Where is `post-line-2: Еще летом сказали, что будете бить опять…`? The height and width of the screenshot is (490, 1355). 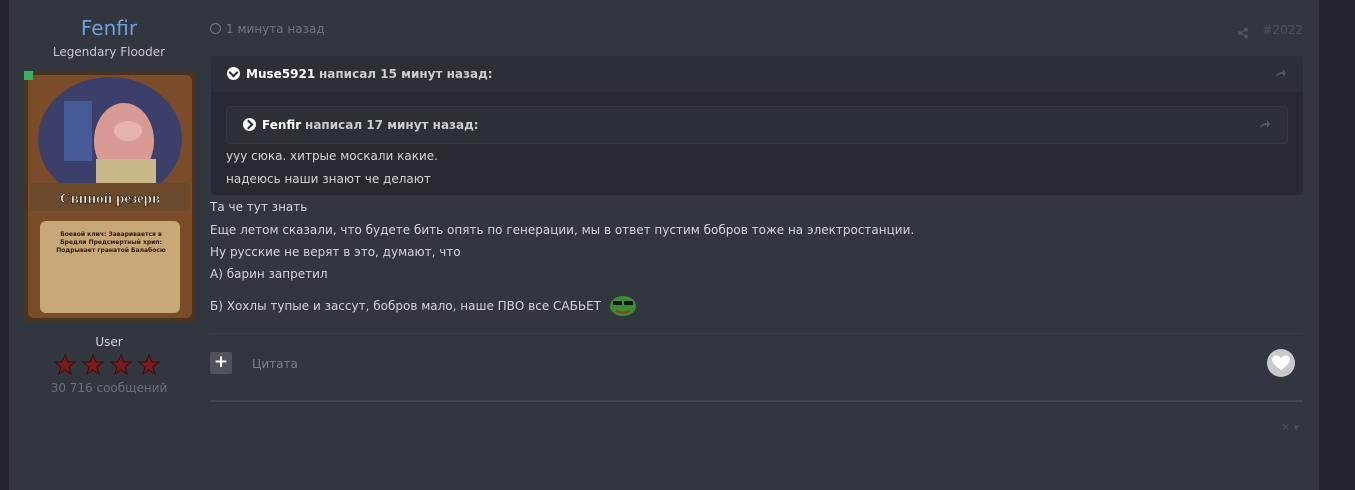 post-line-2: Еще летом сказали, что будете бить опять… is located at coordinates (562, 230).